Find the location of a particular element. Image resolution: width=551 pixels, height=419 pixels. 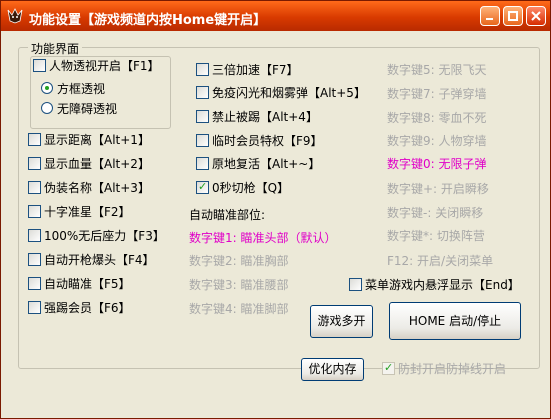

maximize-button is located at coordinates (513, 16).